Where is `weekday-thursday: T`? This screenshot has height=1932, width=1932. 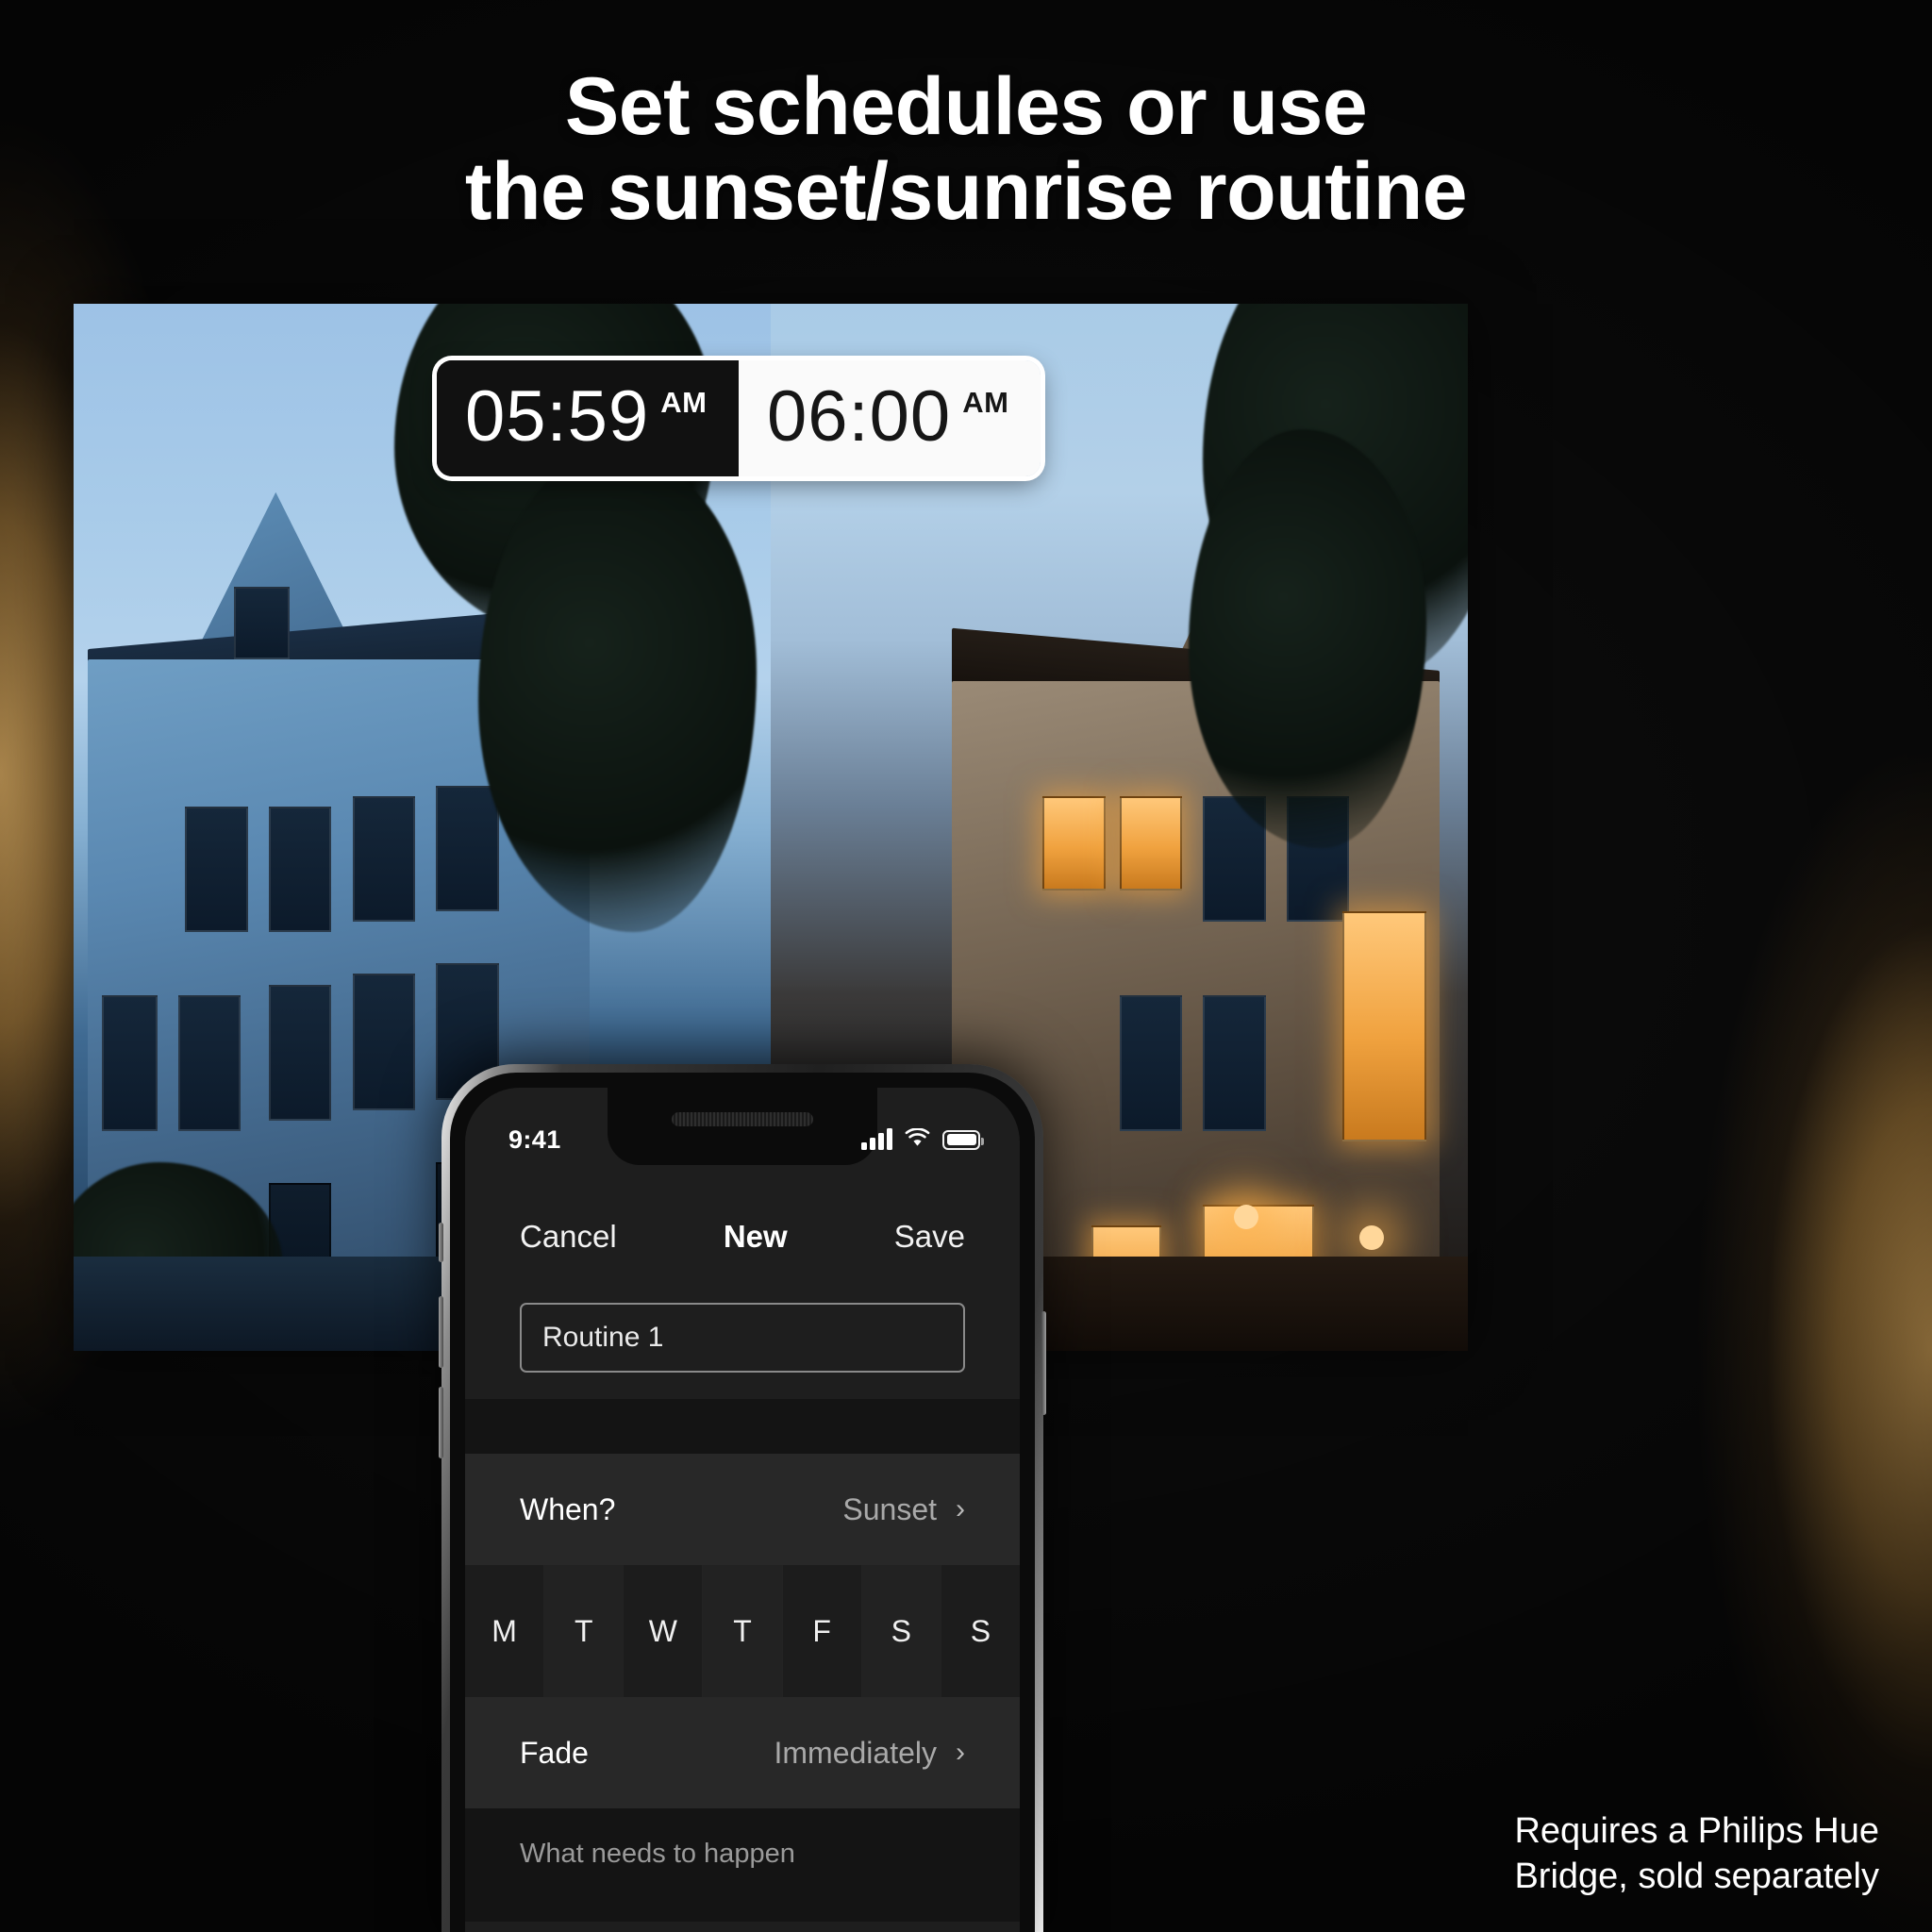 weekday-thursday: T is located at coordinates (743, 1631).